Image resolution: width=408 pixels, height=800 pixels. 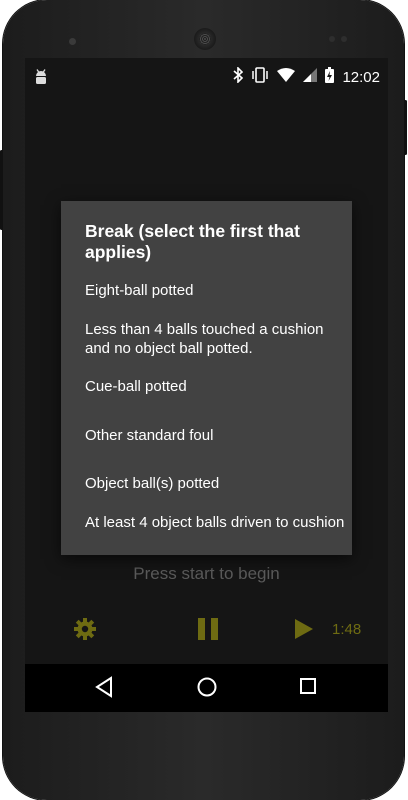 What do you see at coordinates (361, 77) in the screenshot?
I see `clock: 12:02` at bounding box center [361, 77].